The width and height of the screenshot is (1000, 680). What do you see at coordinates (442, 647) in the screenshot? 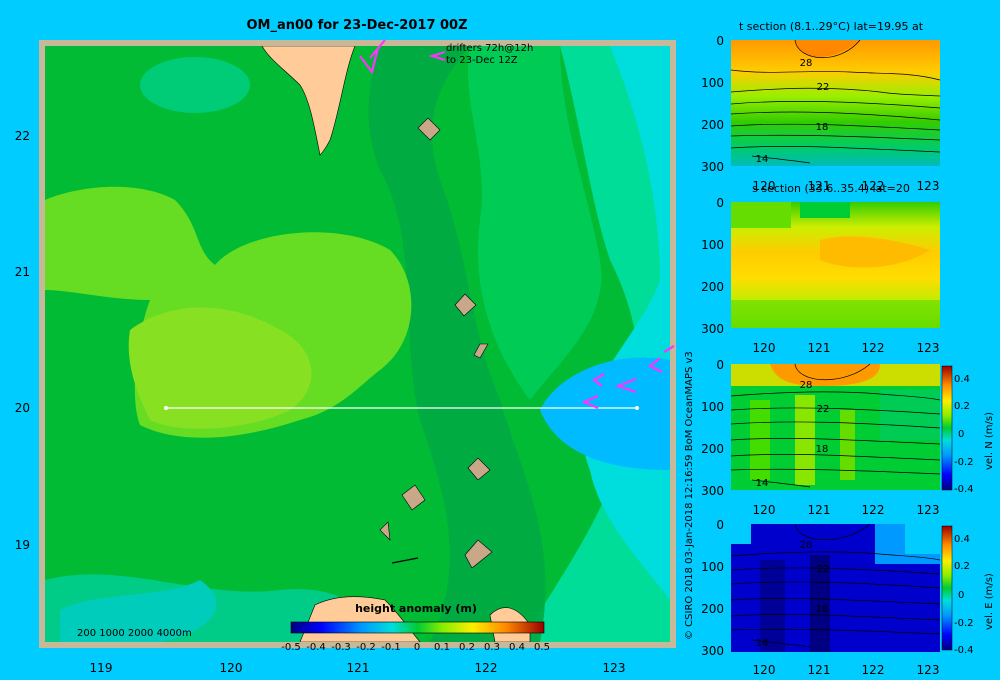
I see `svg-text: 0.1` at bounding box center [442, 647].